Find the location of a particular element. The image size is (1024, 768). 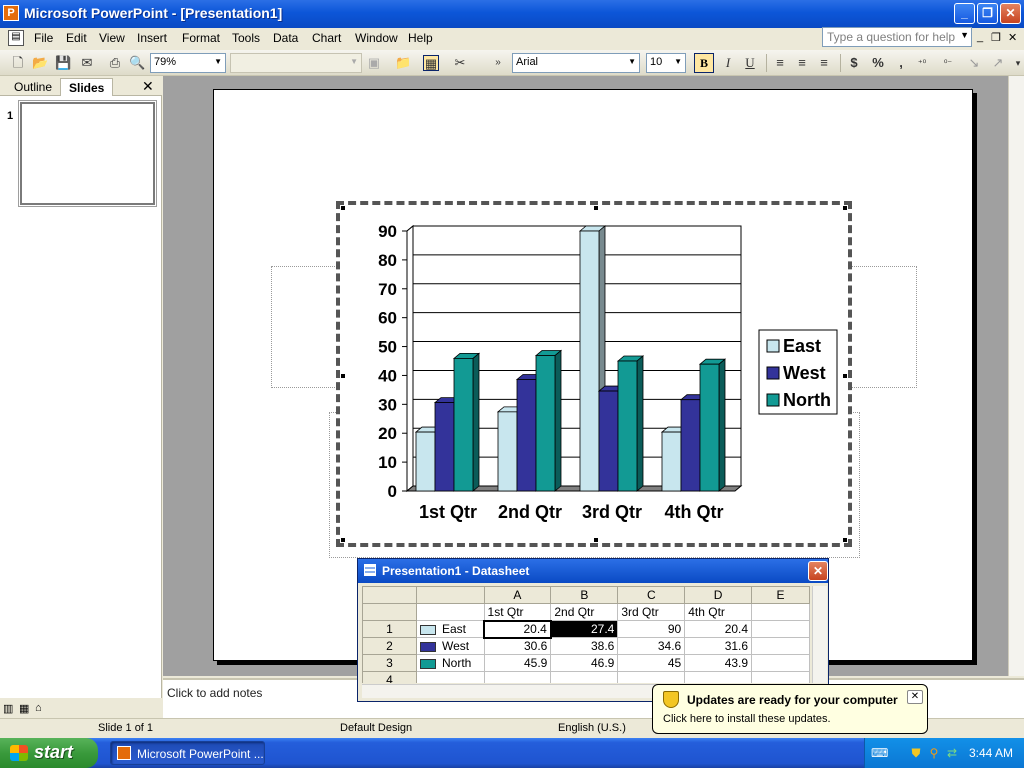

column-header: E is located at coordinates (780, 595).